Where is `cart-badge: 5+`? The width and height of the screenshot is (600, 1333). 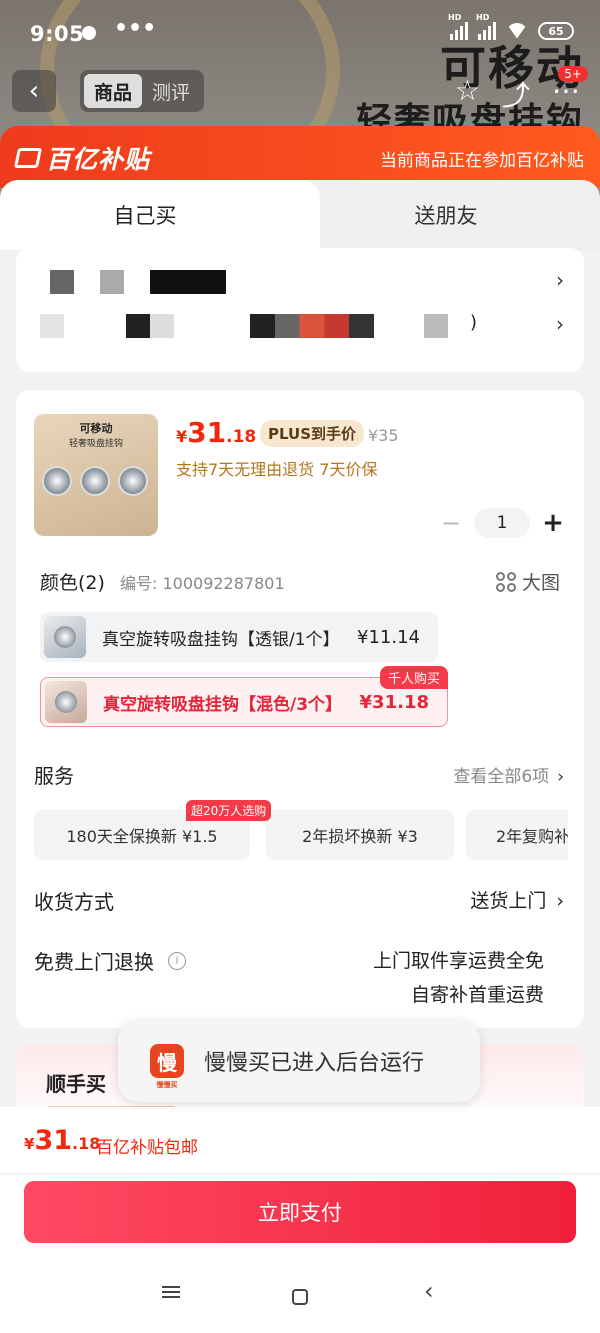 cart-badge: 5+ is located at coordinates (573, 74).